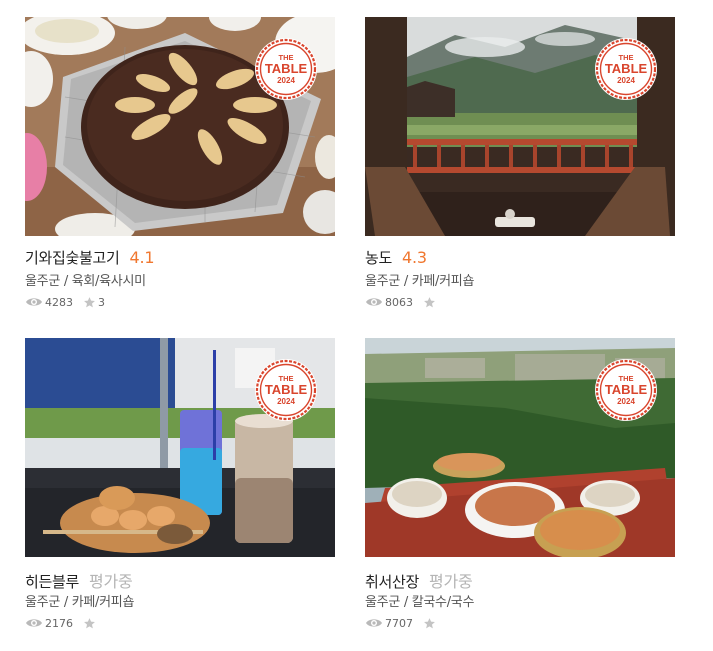  I want to click on category-label: 칼국수/국수, so click(443, 602).